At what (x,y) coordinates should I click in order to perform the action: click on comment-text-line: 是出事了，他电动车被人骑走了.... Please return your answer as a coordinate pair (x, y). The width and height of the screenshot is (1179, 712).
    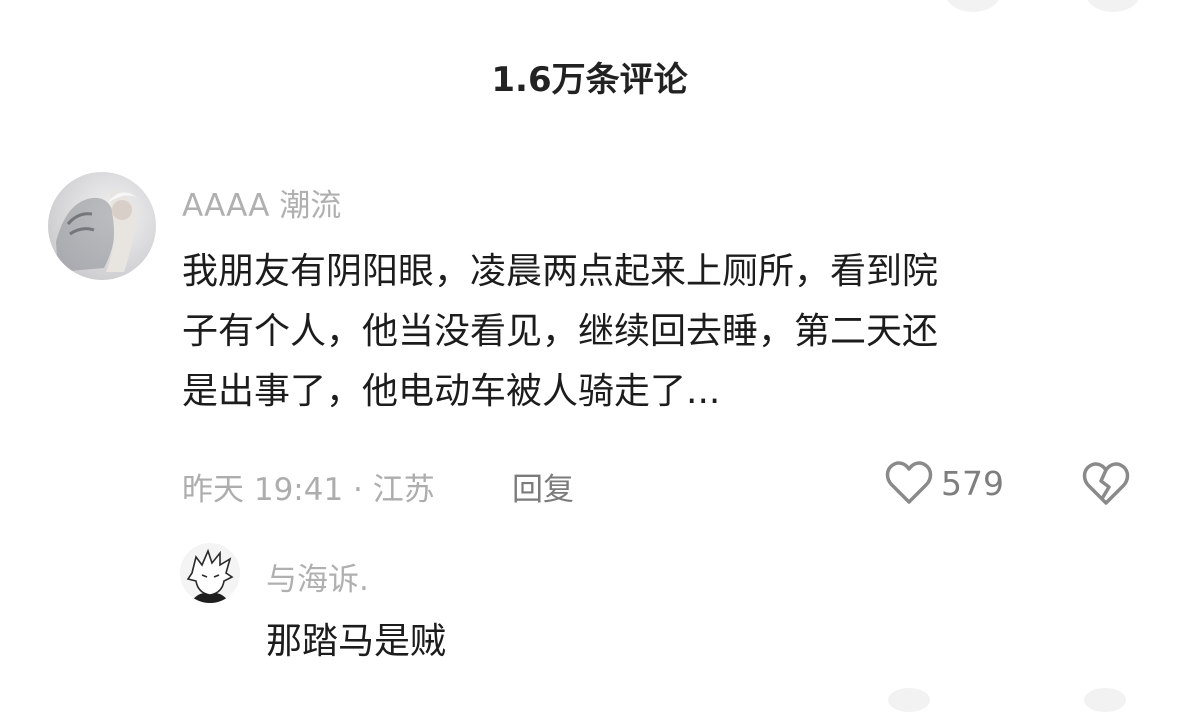
    Looking at the image, I should click on (451, 391).